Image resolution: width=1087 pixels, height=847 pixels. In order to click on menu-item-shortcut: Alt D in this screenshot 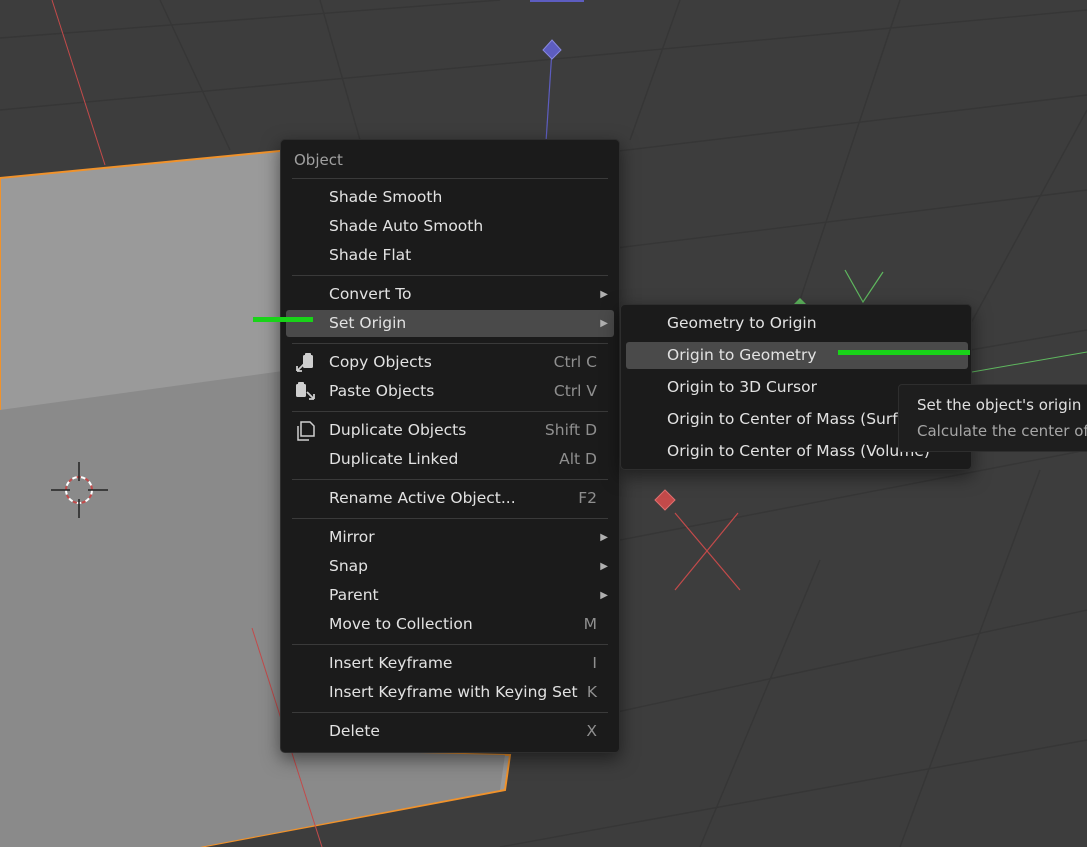, I will do `click(578, 459)`.